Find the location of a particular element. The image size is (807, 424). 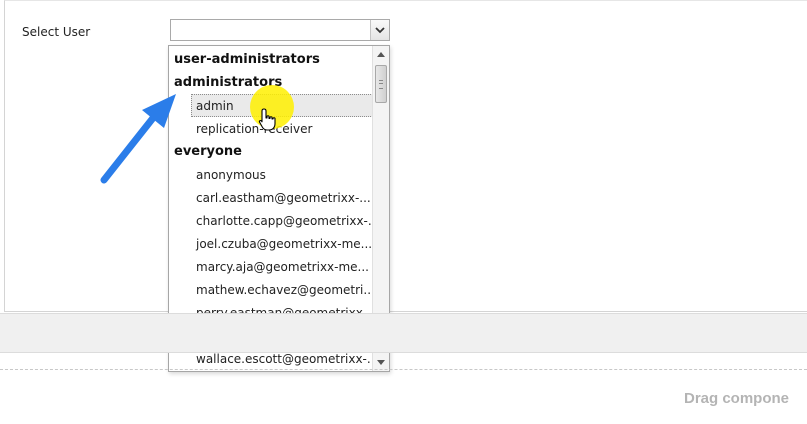

dropdown-group-header: user-administrators is located at coordinates (247, 59).